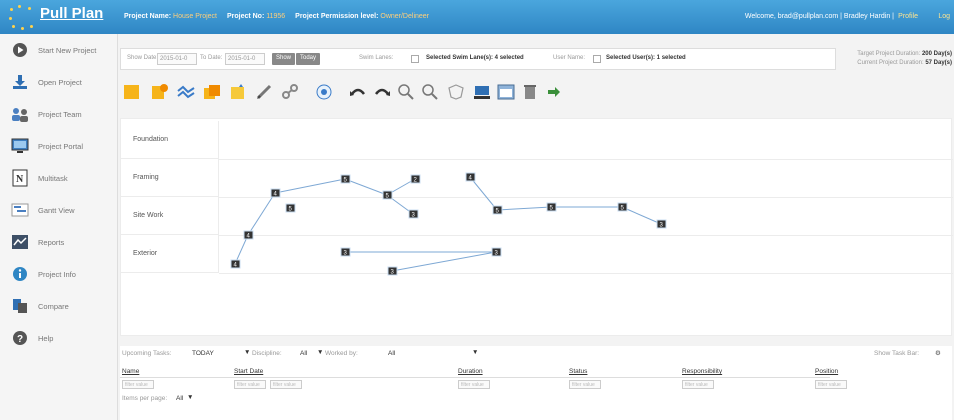  Describe the element at coordinates (238, 92) in the screenshot. I see `milestone-icon` at that location.